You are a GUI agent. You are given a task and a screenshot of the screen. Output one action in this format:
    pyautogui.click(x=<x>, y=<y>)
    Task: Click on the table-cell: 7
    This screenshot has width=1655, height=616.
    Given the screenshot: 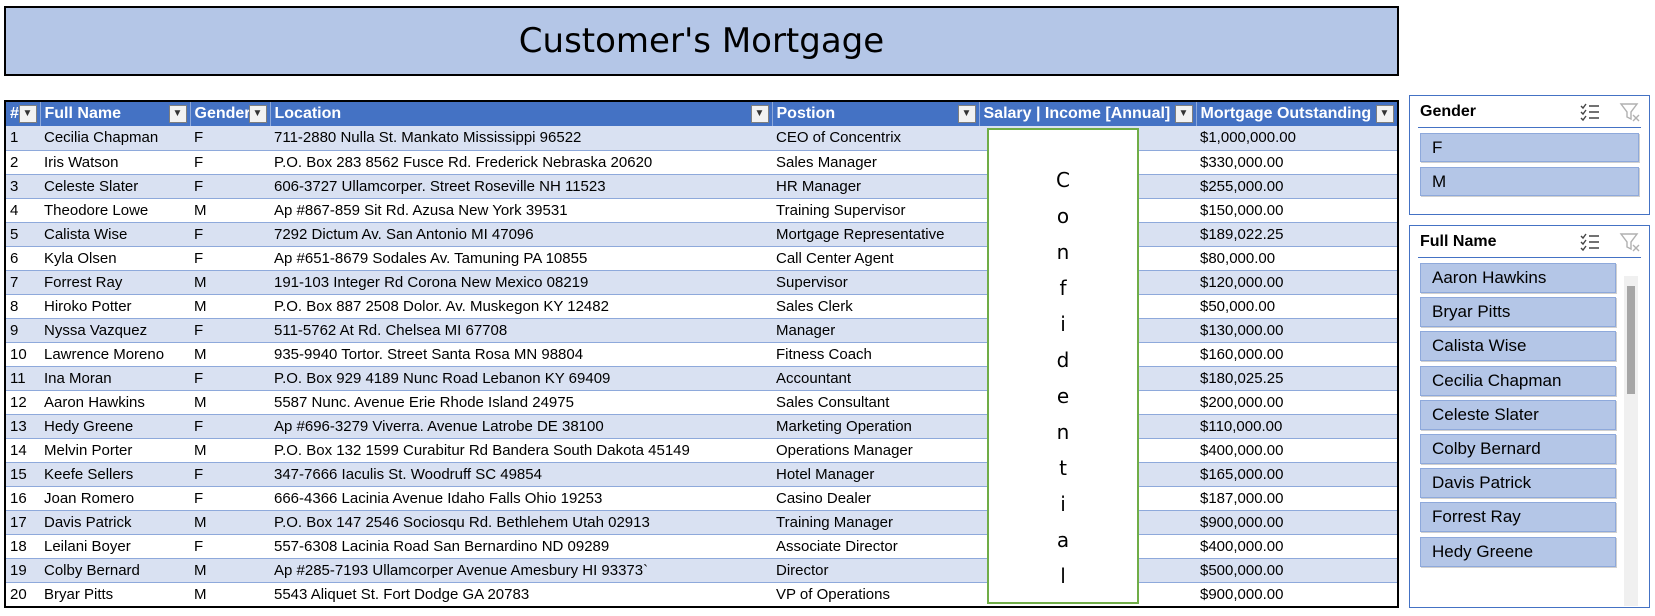 What is the action you would take?
    pyautogui.click(x=23, y=282)
    